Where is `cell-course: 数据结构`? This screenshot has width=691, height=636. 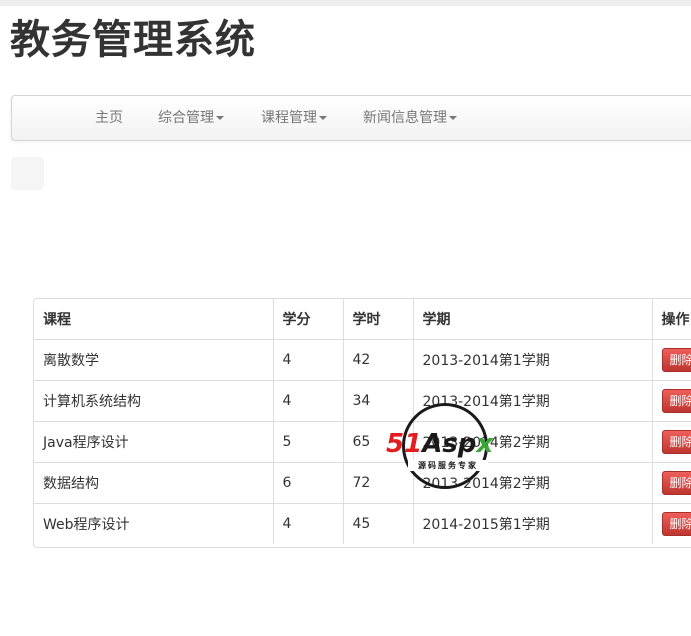
cell-course: 数据结构 is located at coordinates (153, 483).